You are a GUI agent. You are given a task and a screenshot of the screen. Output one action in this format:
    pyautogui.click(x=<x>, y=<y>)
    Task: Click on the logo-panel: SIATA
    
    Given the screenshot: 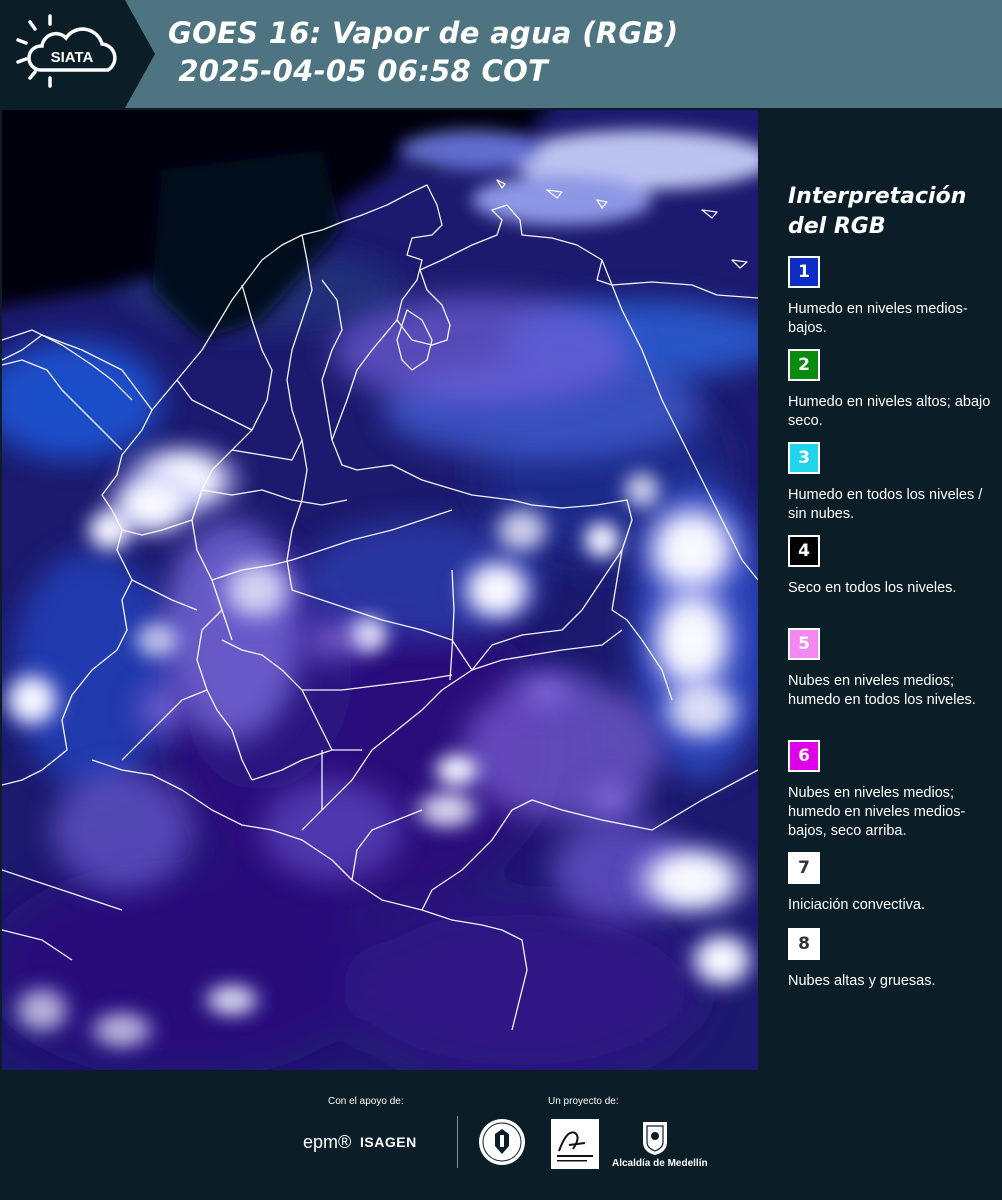 What is the action you would take?
    pyautogui.click(x=77, y=54)
    